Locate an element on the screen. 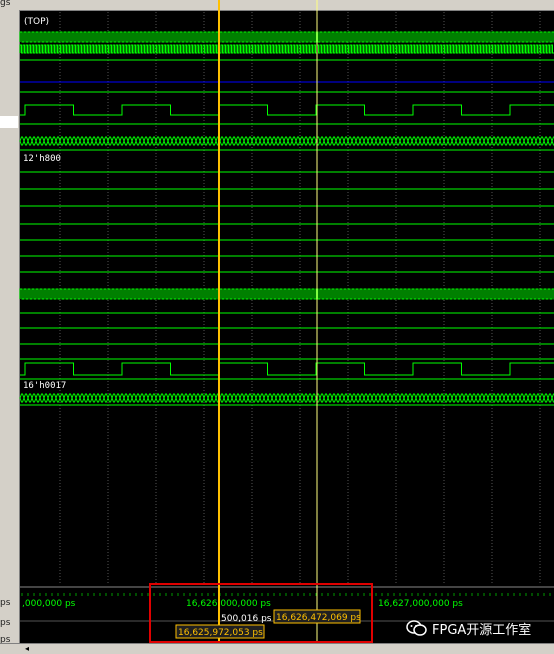  horizontal-scrollbar: ◂ is located at coordinates (277, 648).